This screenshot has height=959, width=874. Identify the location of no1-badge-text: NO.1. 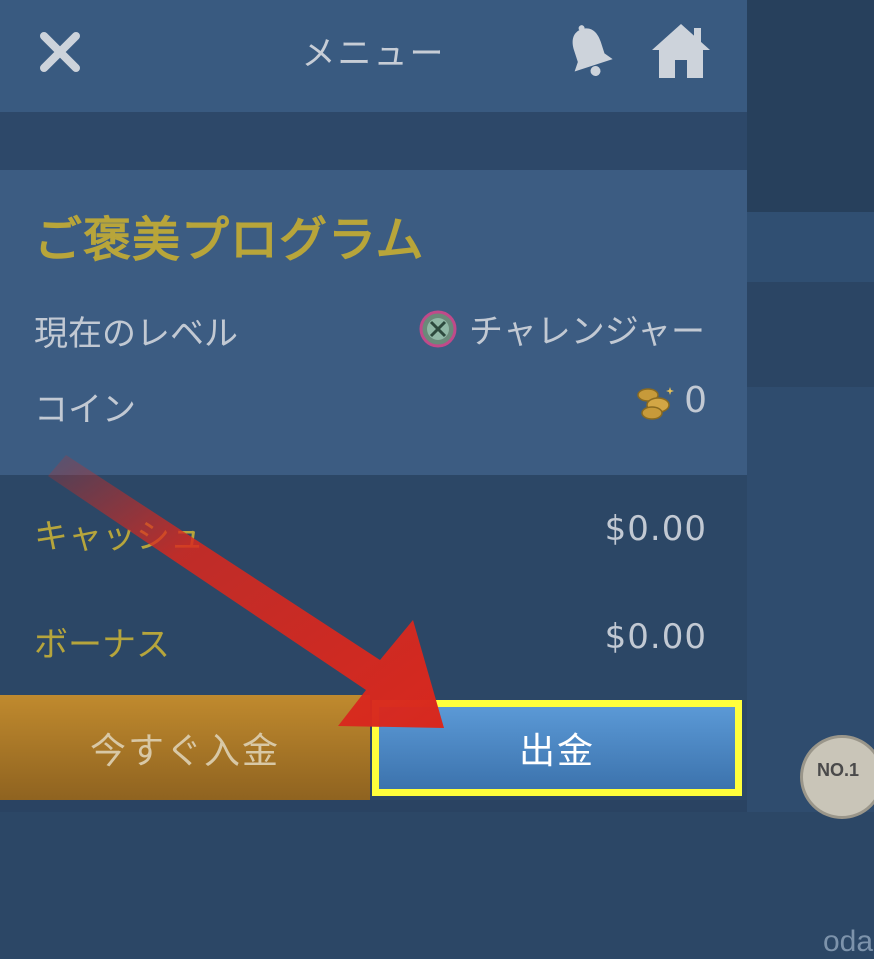
(838, 770).